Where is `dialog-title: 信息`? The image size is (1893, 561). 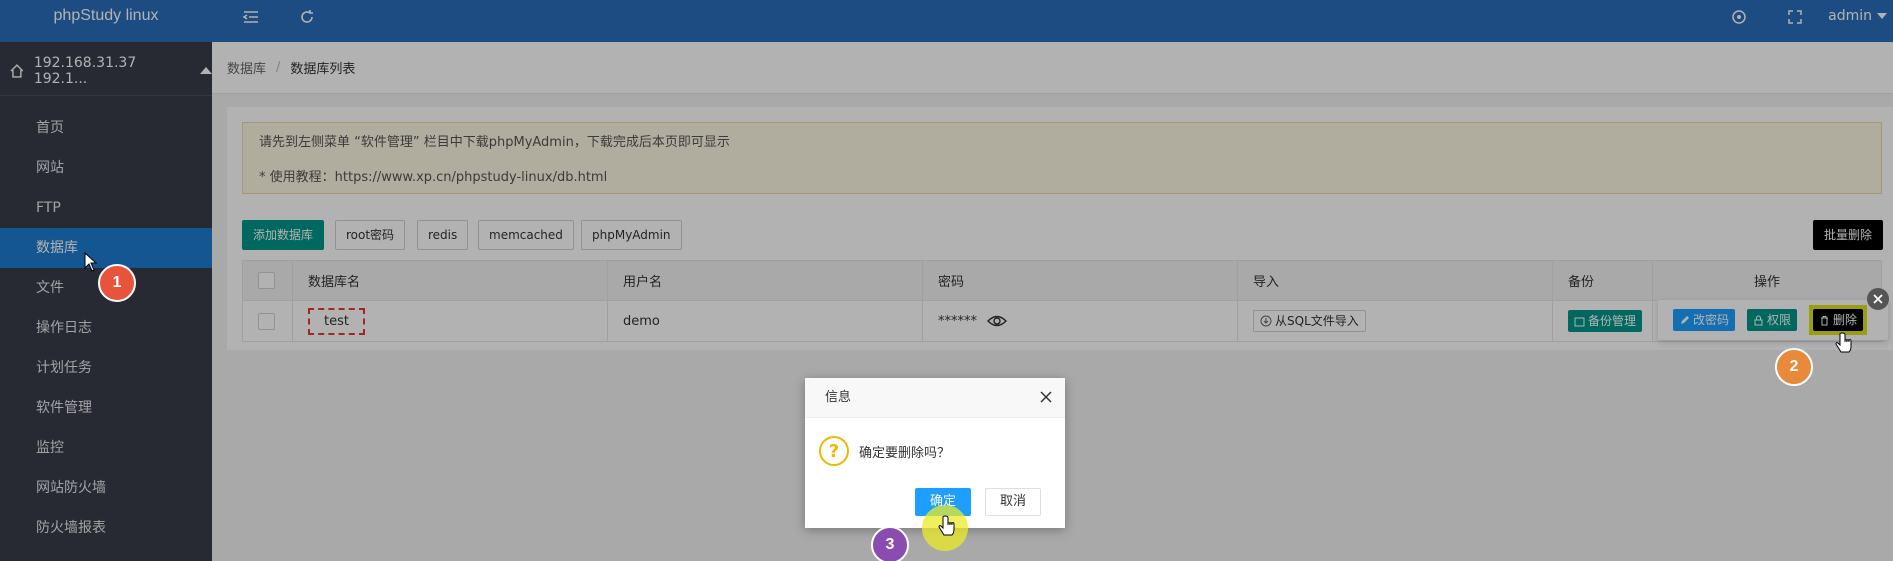
dialog-title: 信息 is located at coordinates (935, 398).